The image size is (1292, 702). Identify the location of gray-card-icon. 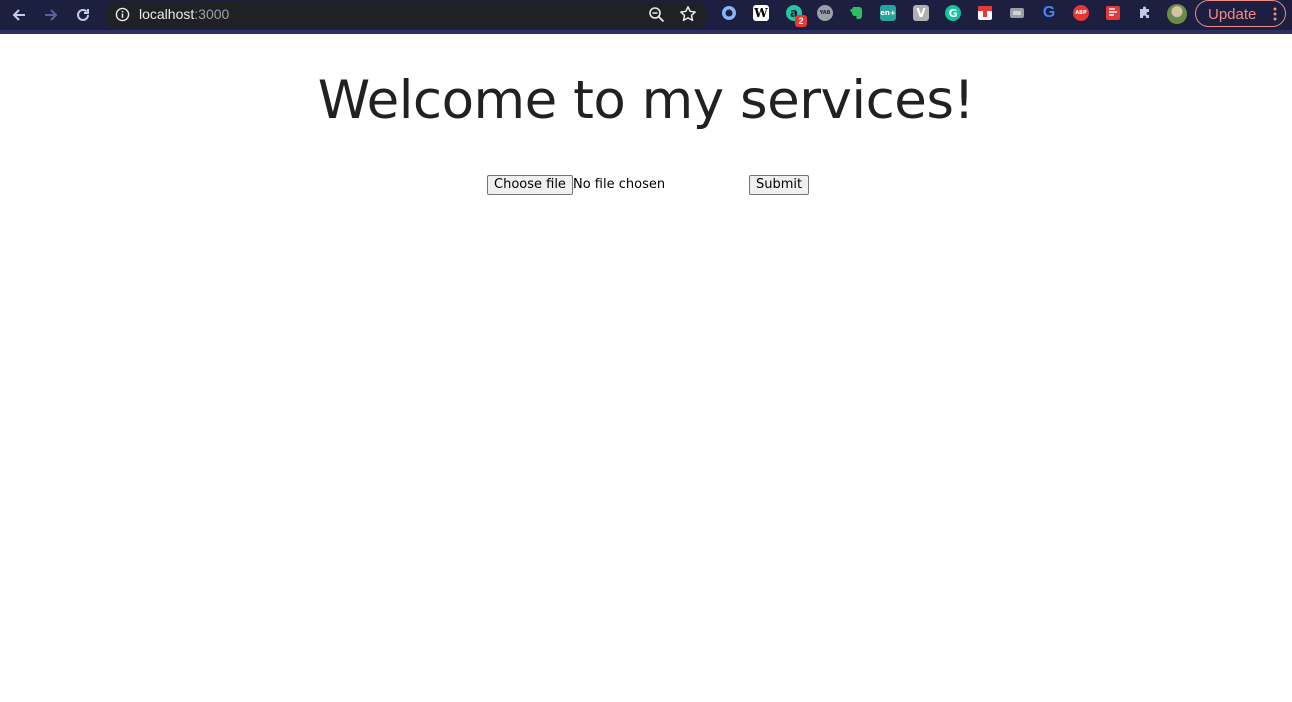
(1017, 13).